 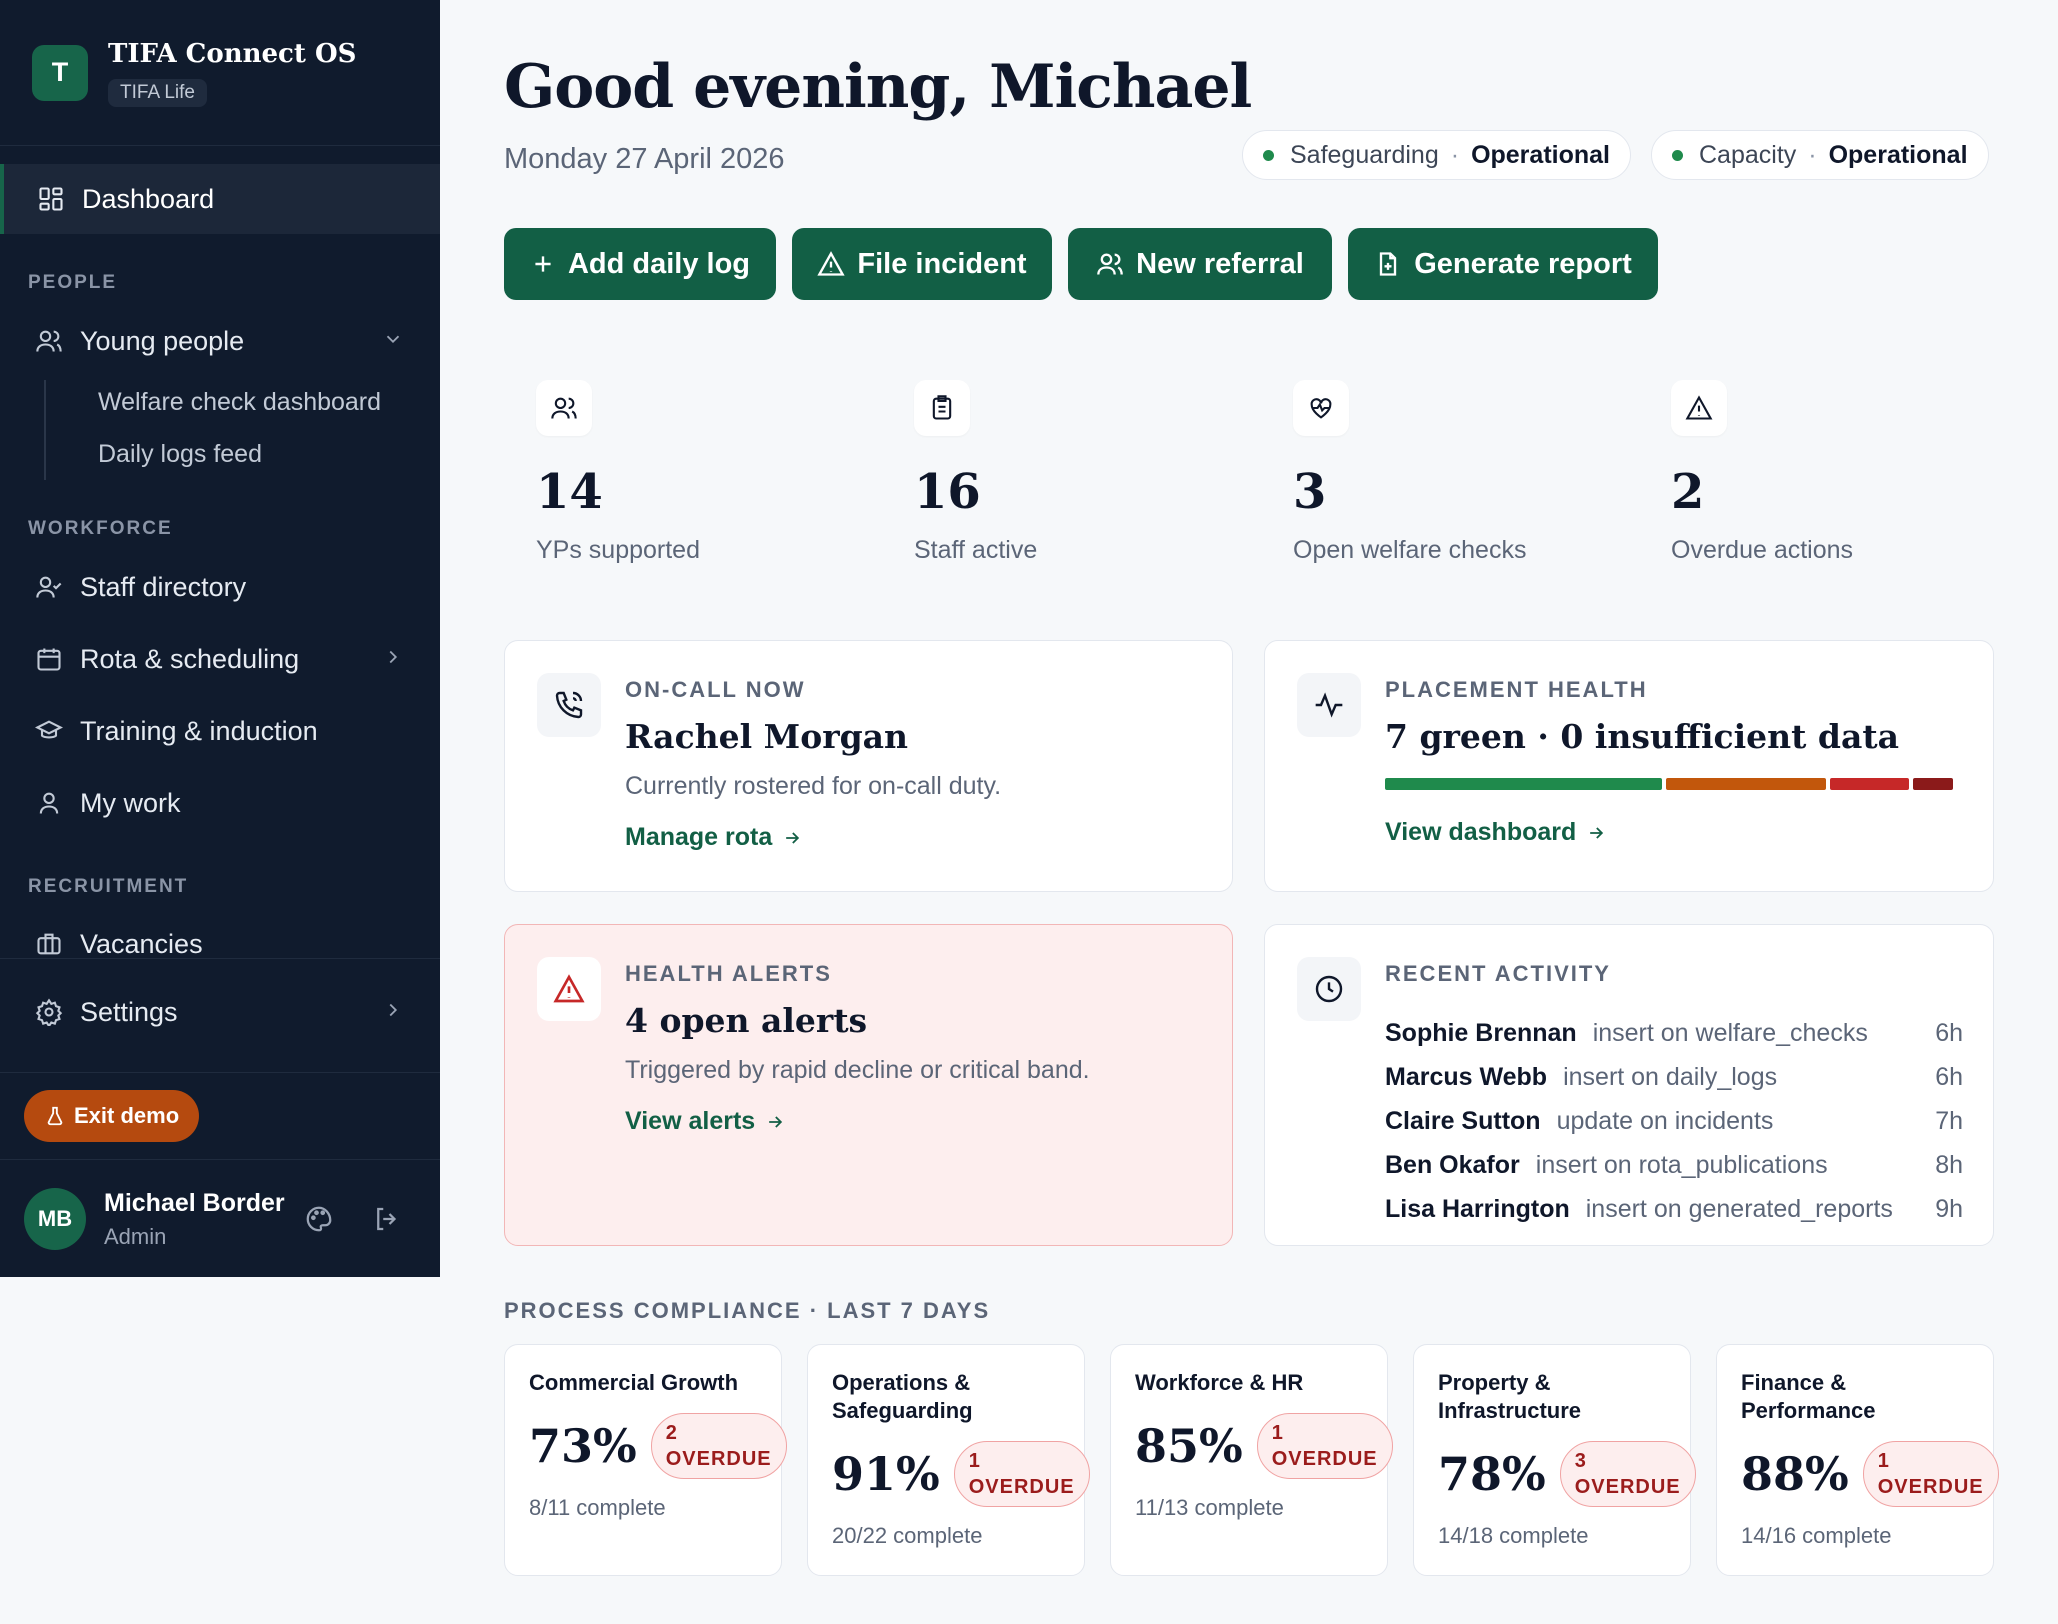 What do you see at coordinates (239, 402) in the screenshot?
I see `sidebar-item-welfare-dashboard: Welfare check dashboard` at bounding box center [239, 402].